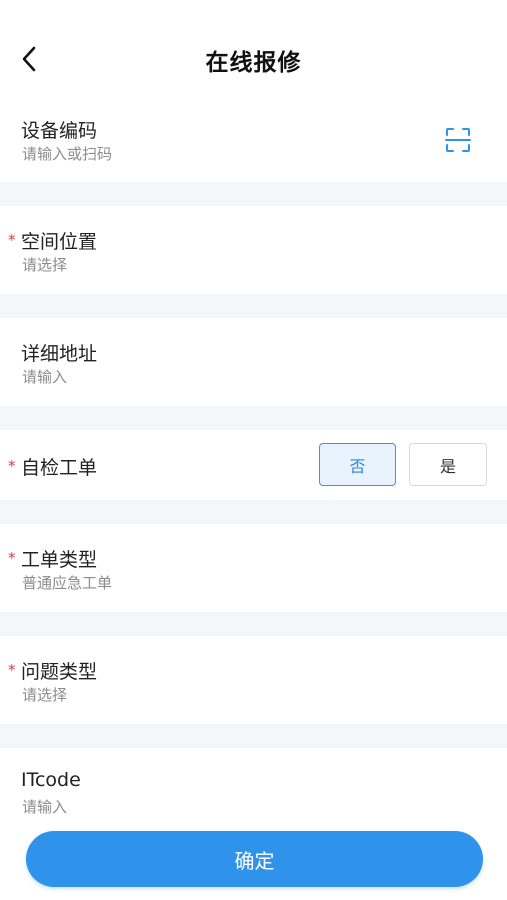 Image resolution: width=507 pixels, height=900 pixels. What do you see at coordinates (67, 153) in the screenshot?
I see `device-code-input: 请输入或扫码` at bounding box center [67, 153].